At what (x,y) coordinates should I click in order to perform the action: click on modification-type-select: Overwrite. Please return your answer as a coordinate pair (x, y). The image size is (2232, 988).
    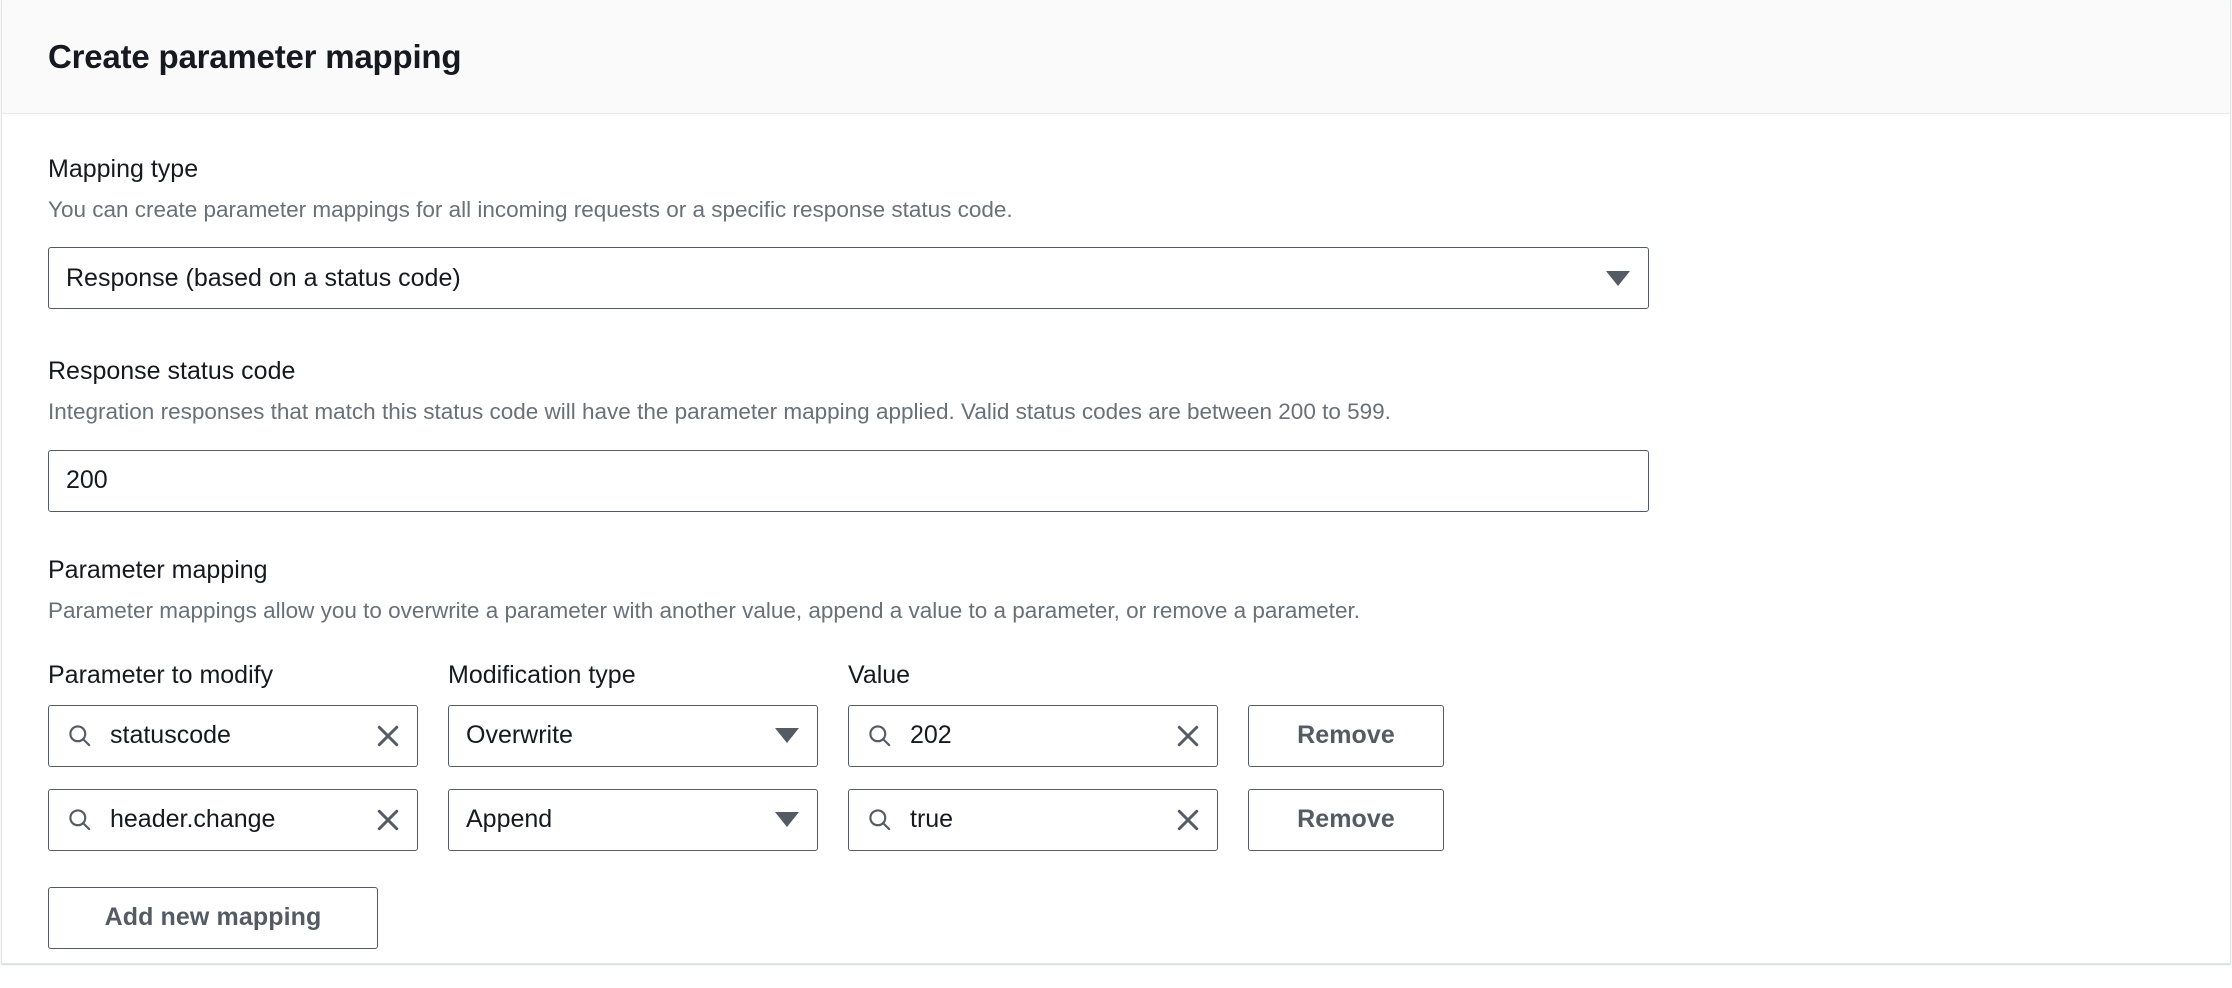
    Looking at the image, I should click on (633, 735).